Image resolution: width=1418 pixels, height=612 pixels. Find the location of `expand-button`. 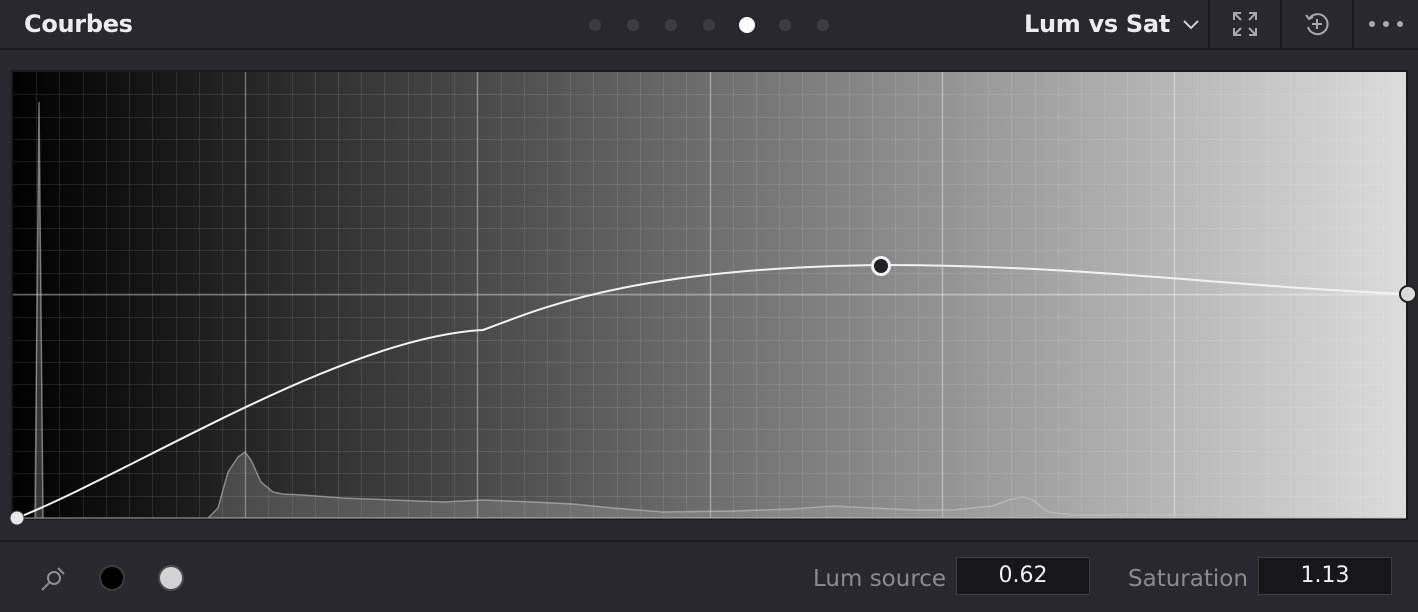

expand-button is located at coordinates (1244, 24).